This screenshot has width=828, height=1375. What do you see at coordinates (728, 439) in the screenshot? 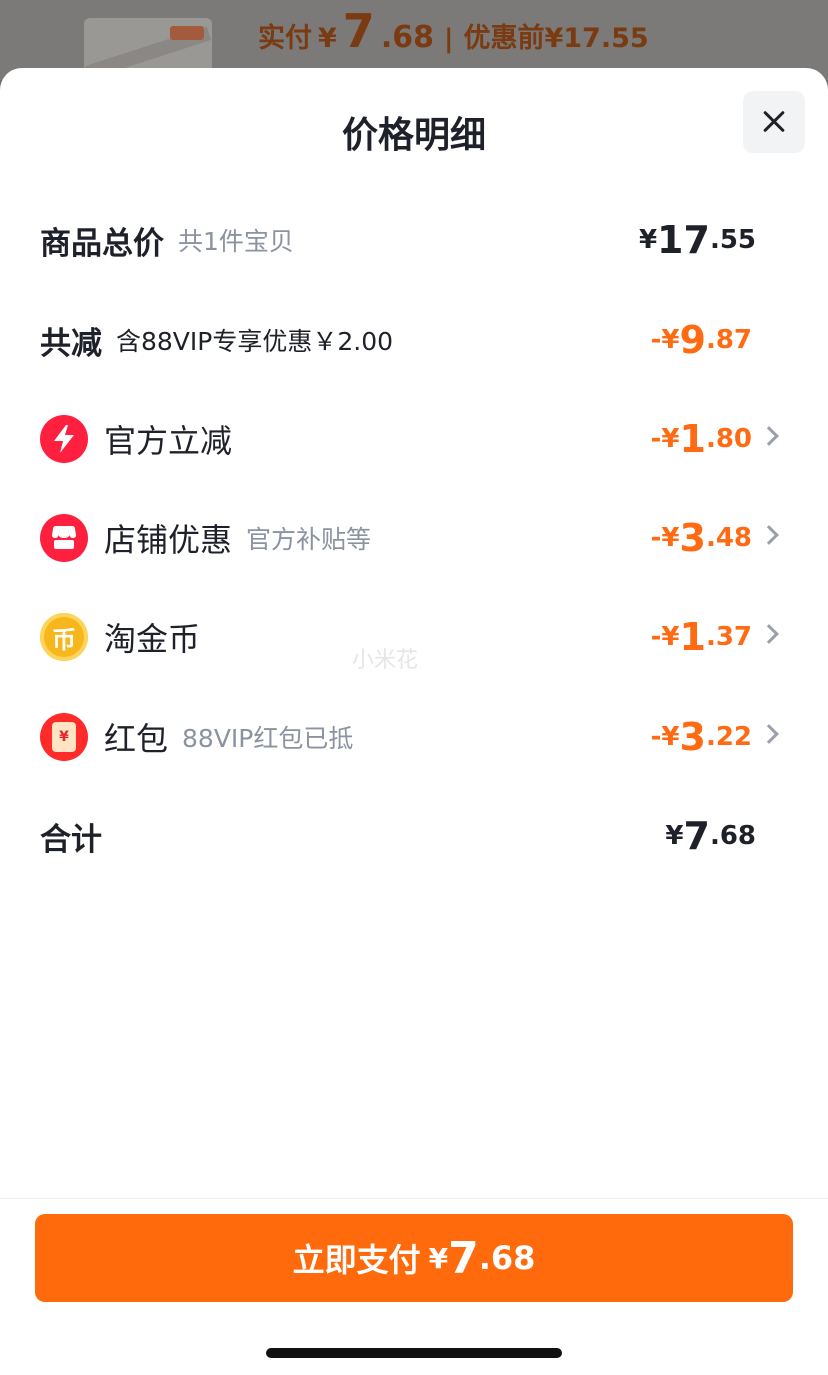
I see `price-dec: .80` at bounding box center [728, 439].